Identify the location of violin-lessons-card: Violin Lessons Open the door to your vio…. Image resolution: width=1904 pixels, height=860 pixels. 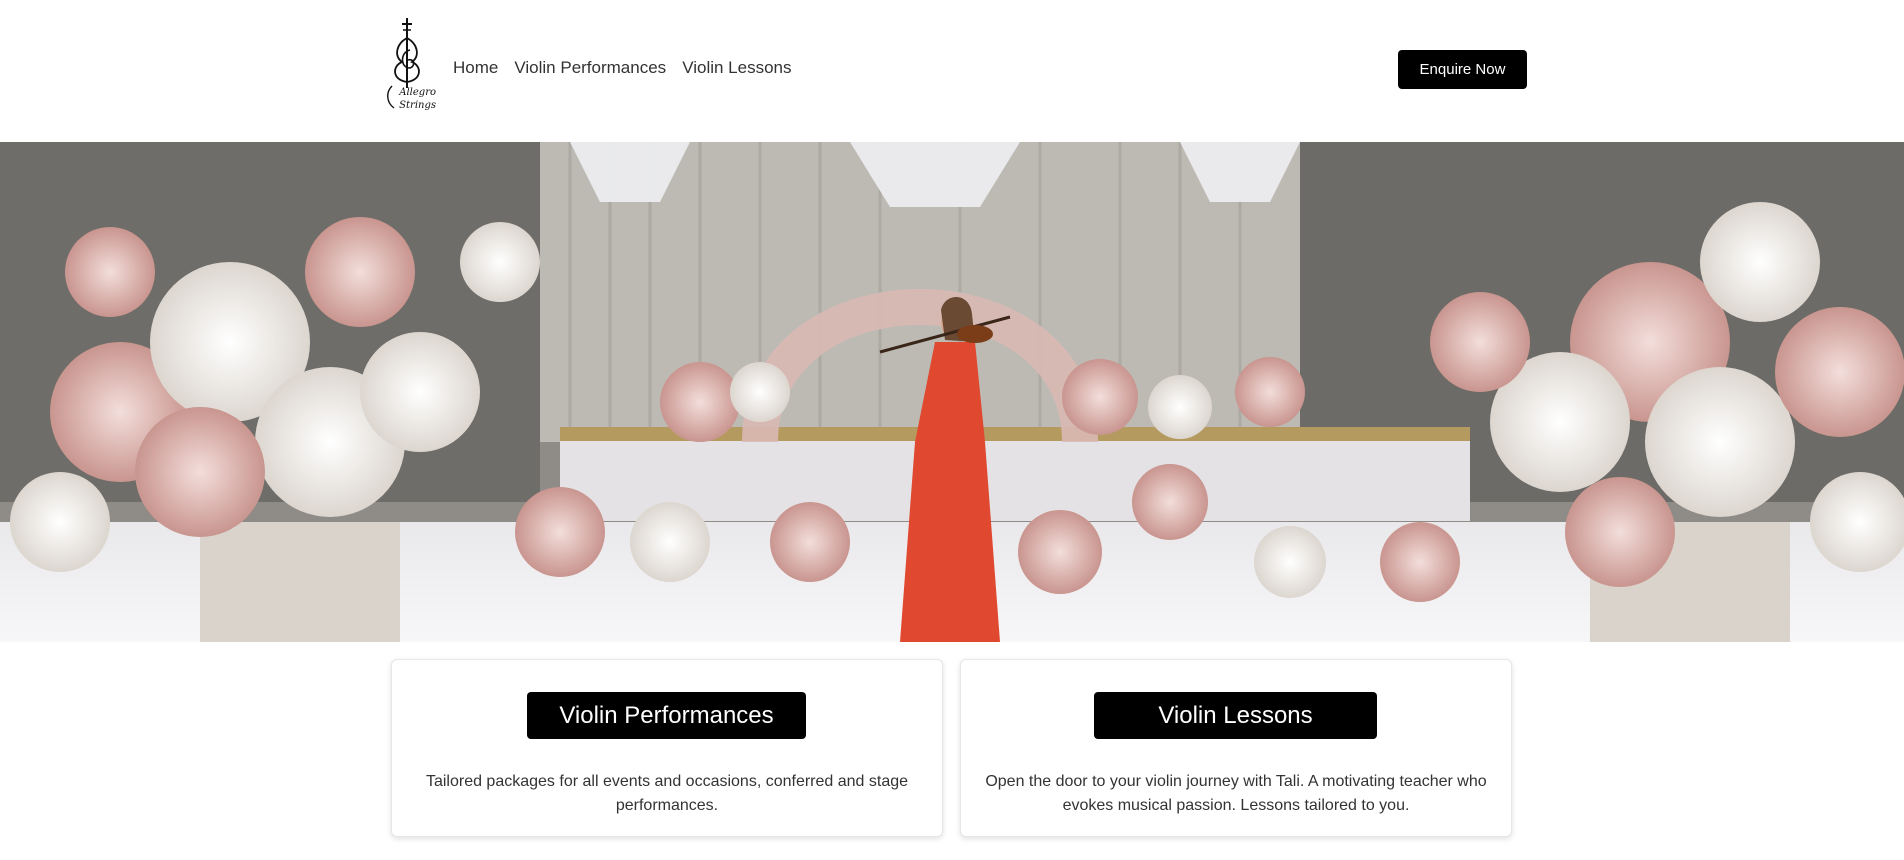
(1236, 748).